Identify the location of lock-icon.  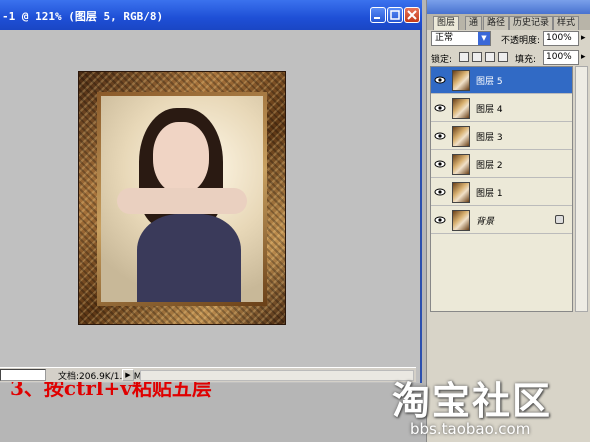
(559, 219).